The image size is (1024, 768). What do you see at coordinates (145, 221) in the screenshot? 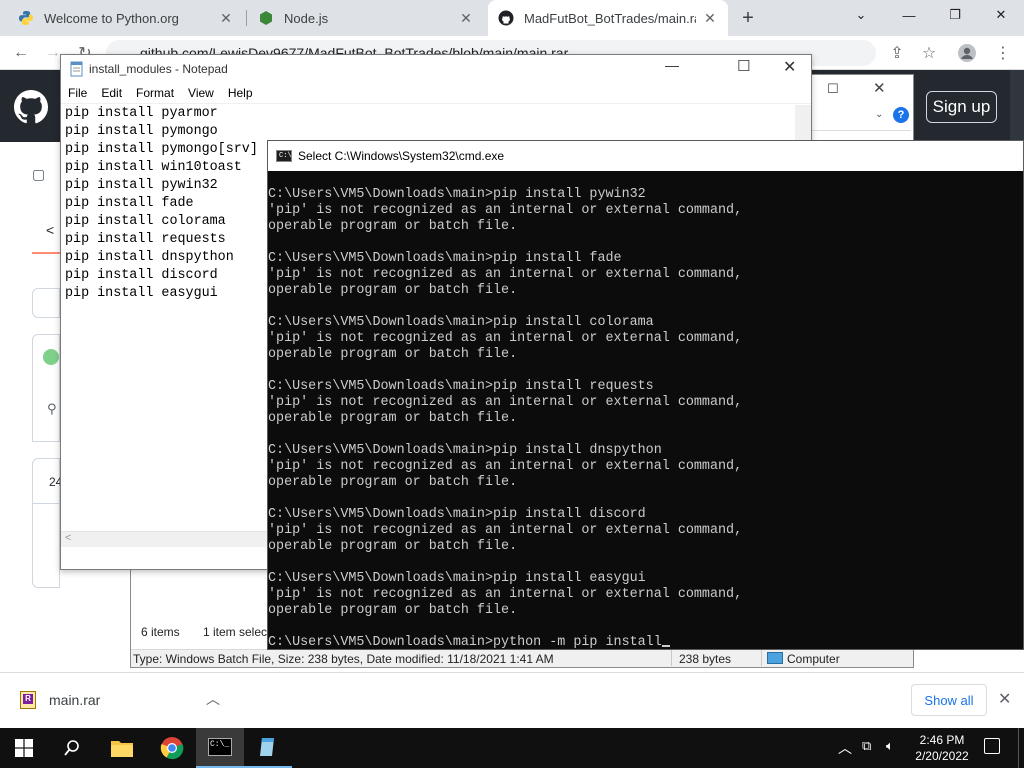
I see `text-line: pip install colorama` at bounding box center [145, 221].